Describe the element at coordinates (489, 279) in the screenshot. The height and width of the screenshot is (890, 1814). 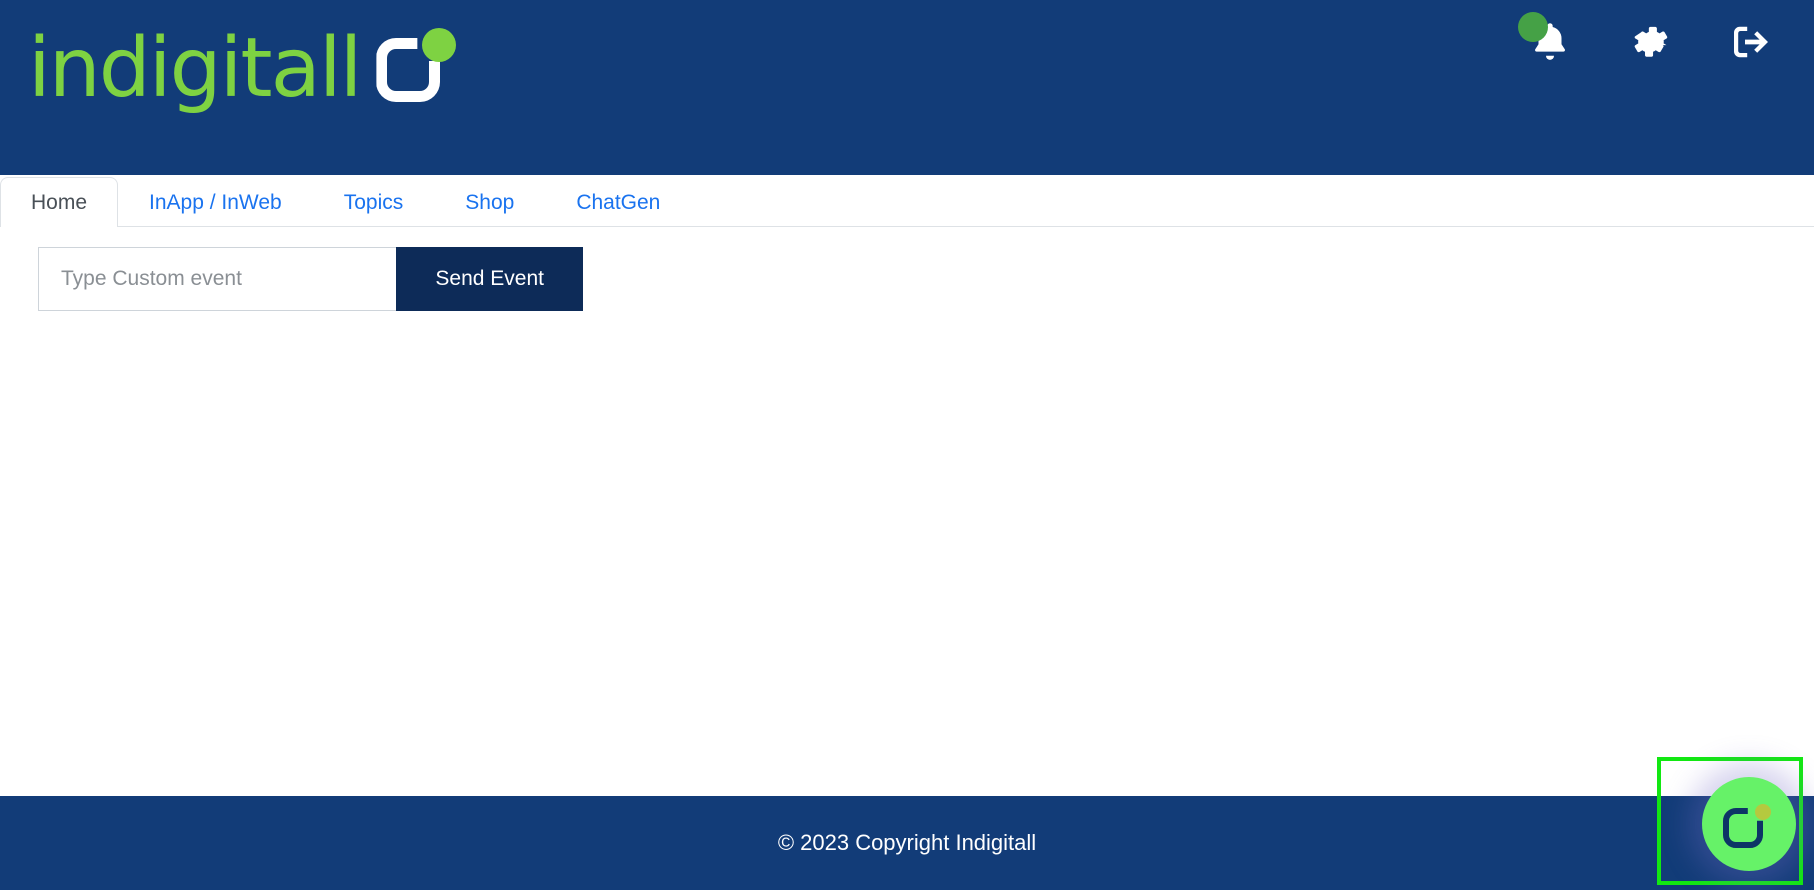
I see `send-event-button: Send Event` at that location.